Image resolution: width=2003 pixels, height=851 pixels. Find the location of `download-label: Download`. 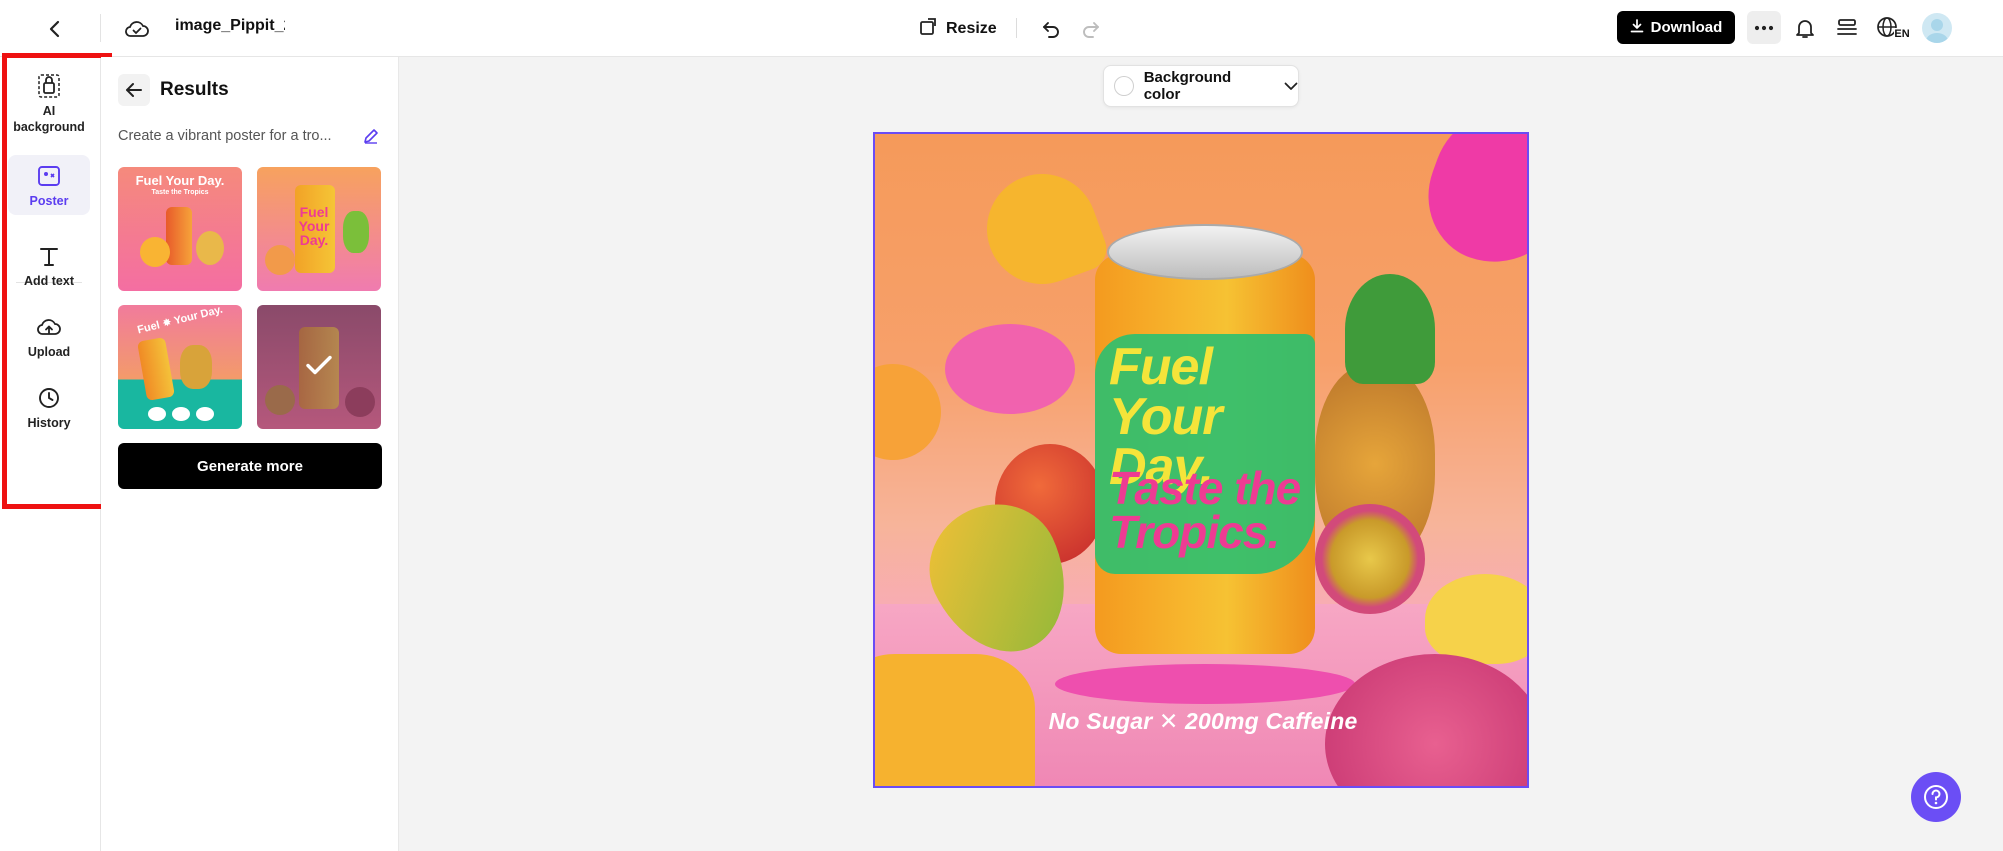

download-label: Download is located at coordinates (1686, 27).